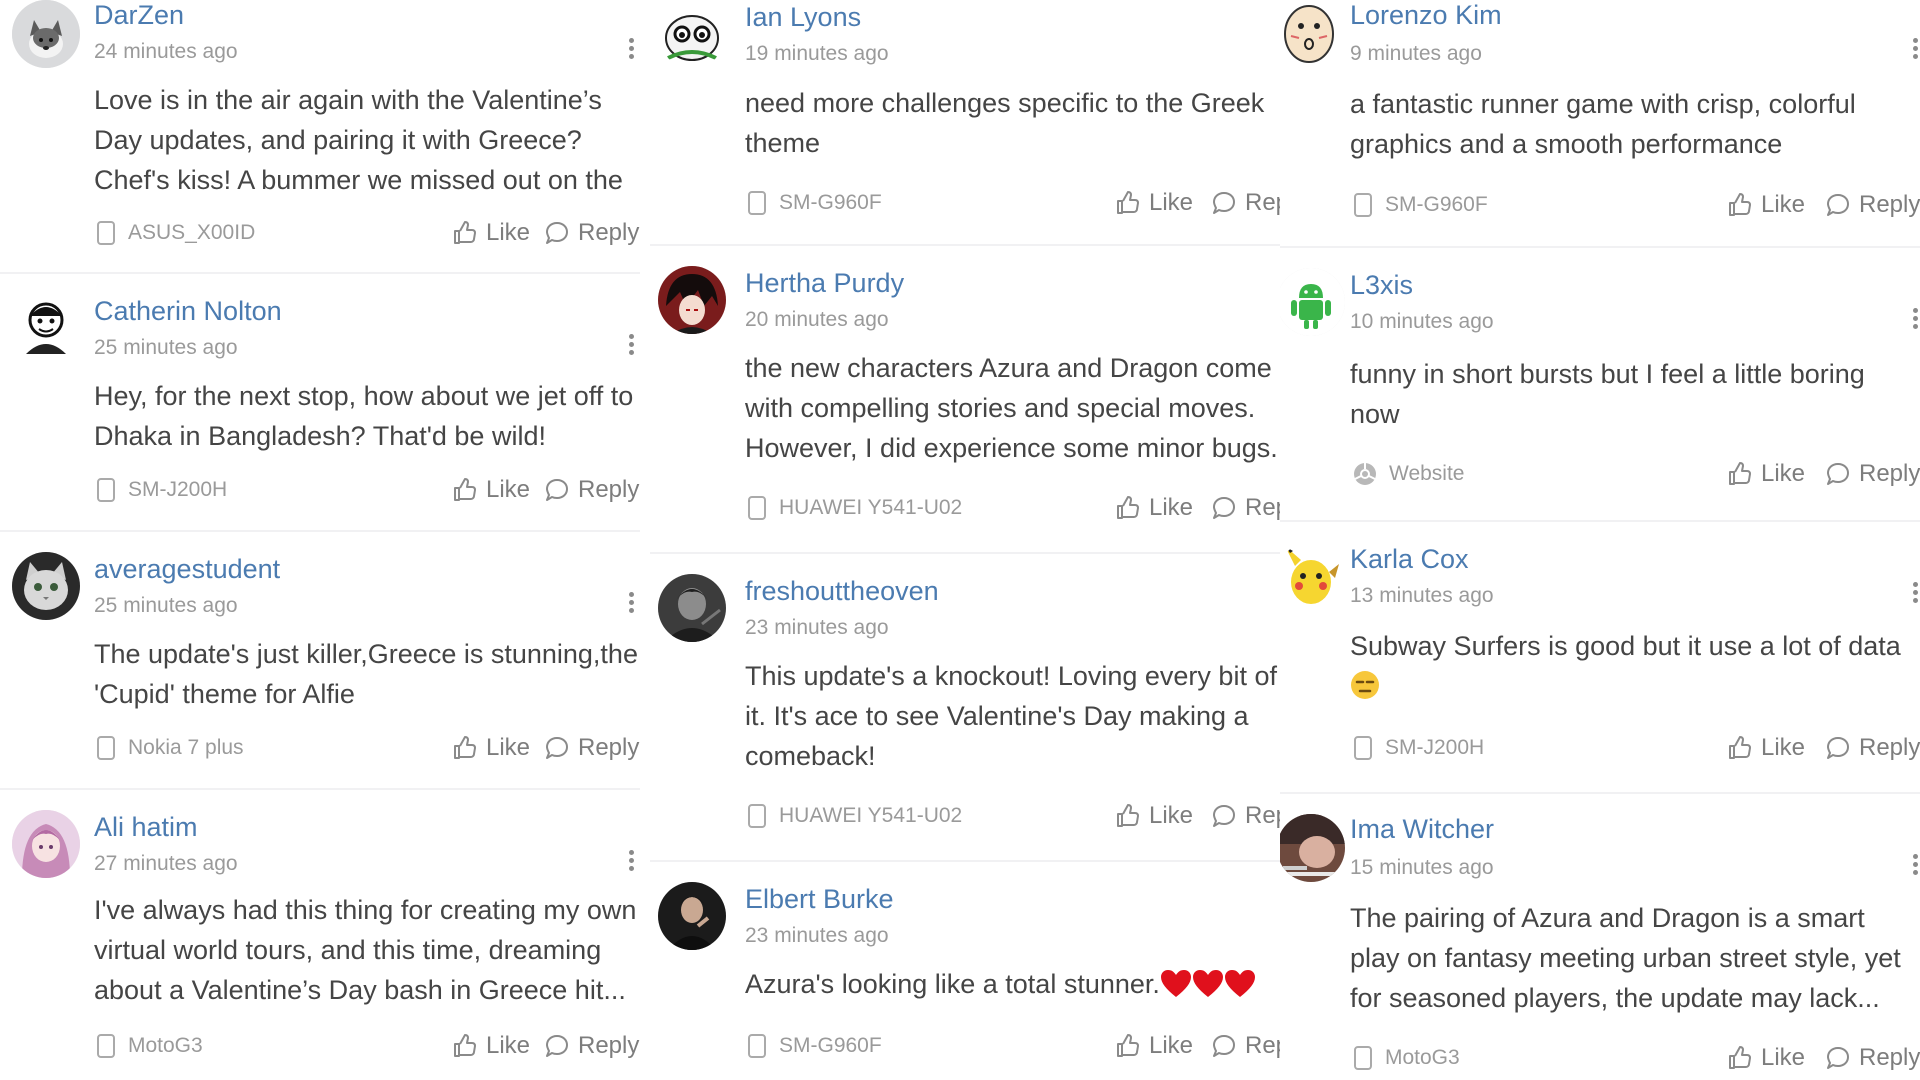 The width and height of the screenshot is (1920, 1080). What do you see at coordinates (1422, 867) in the screenshot?
I see `timestamp: 15 minutes ago` at bounding box center [1422, 867].